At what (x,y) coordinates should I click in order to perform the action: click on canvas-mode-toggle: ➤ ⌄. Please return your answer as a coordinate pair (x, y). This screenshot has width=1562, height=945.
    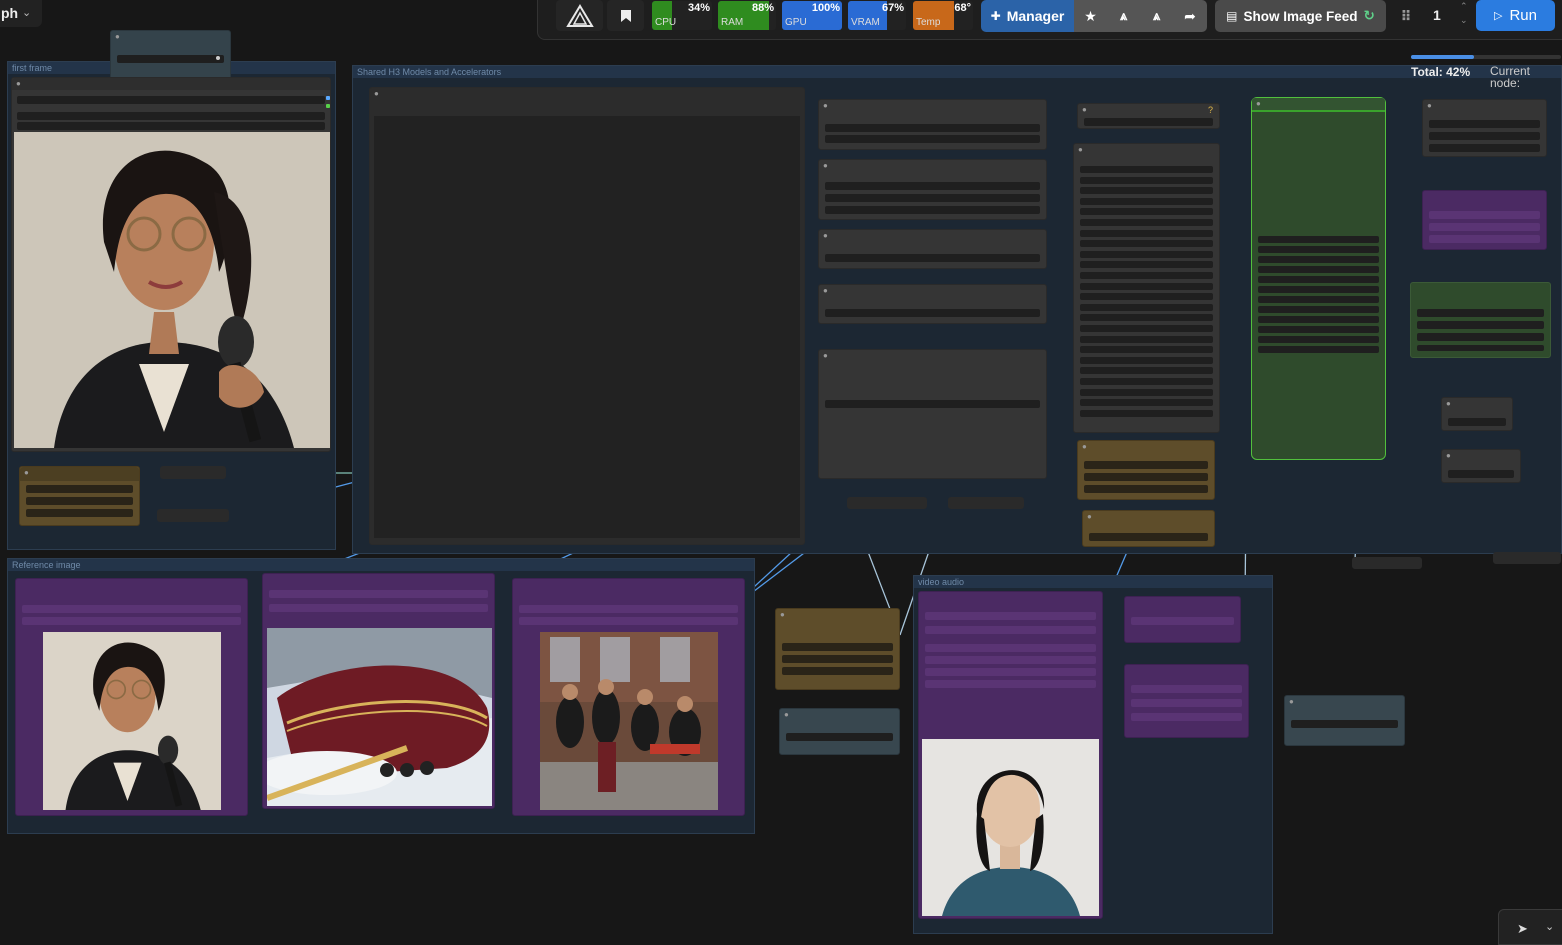
    Looking at the image, I should click on (1530, 927).